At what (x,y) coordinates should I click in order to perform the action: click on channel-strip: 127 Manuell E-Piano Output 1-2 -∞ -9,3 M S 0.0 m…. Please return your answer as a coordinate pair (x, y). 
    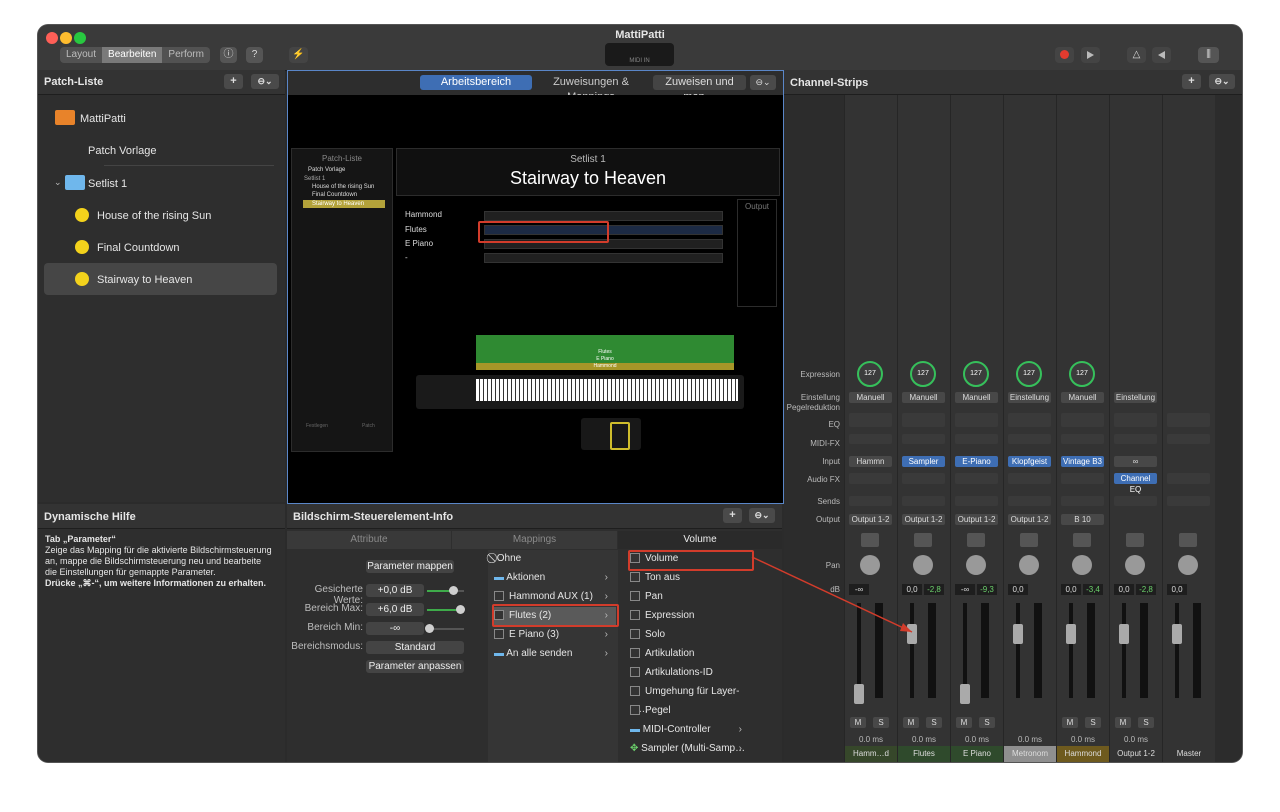
    Looking at the image, I should click on (976, 428).